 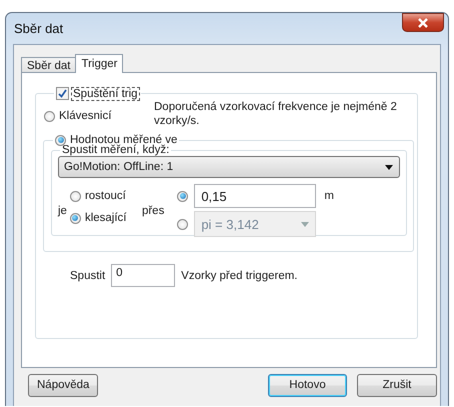 What do you see at coordinates (62, 210) in the screenshot?
I see `direction-label: je` at bounding box center [62, 210].